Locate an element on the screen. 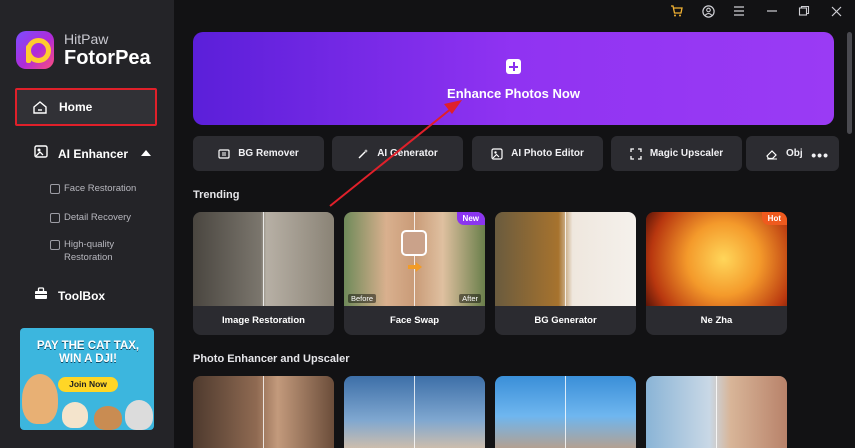  enhancer-icon is located at coordinates (41, 154).